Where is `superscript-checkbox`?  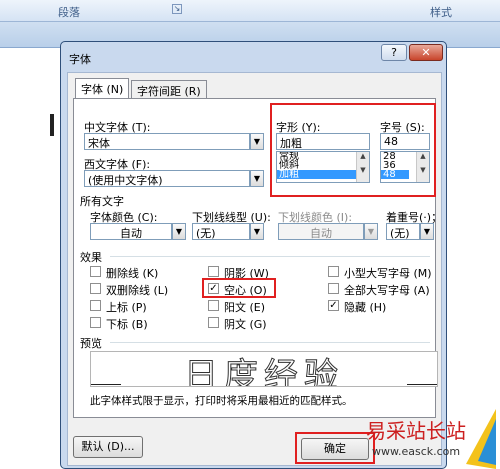 superscript-checkbox is located at coordinates (95, 305).